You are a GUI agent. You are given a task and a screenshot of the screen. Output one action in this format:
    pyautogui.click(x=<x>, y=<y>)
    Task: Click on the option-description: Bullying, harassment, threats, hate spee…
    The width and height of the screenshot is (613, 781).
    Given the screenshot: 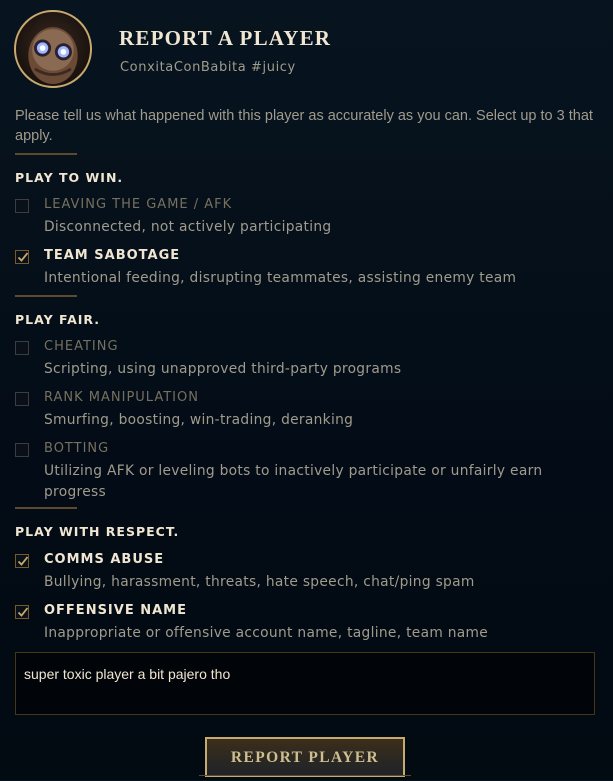 What is the action you would take?
    pyautogui.click(x=259, y=582)
    